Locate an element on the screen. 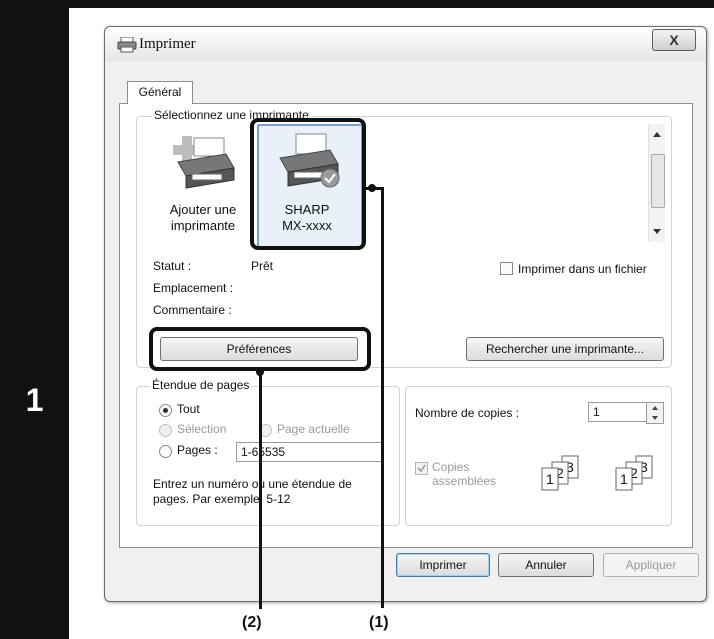 The image size is (714, 639). dialog-title: Imprimer is located at coordinates (167, 44).